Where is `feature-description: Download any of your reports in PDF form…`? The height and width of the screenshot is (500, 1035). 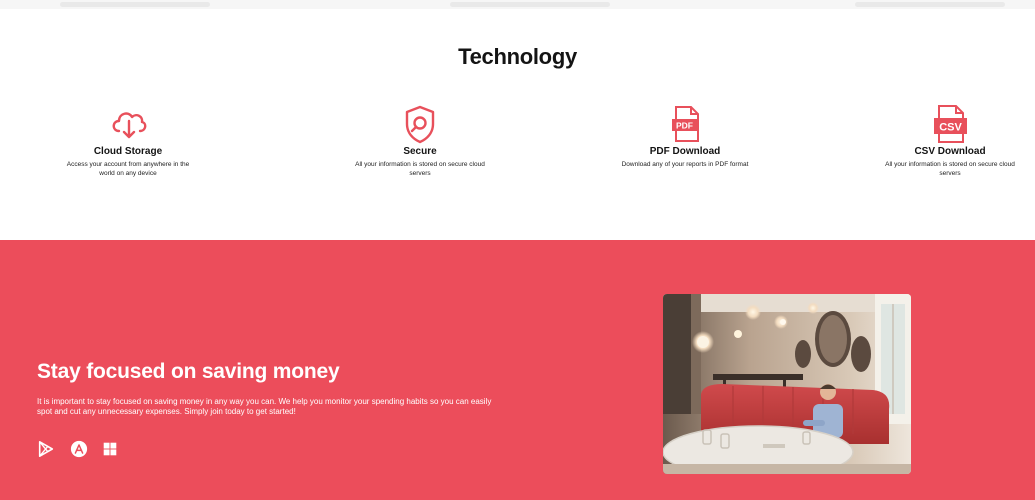
feature-description: Download any of your reports in PDF form… is located at coordinates (685, 164).